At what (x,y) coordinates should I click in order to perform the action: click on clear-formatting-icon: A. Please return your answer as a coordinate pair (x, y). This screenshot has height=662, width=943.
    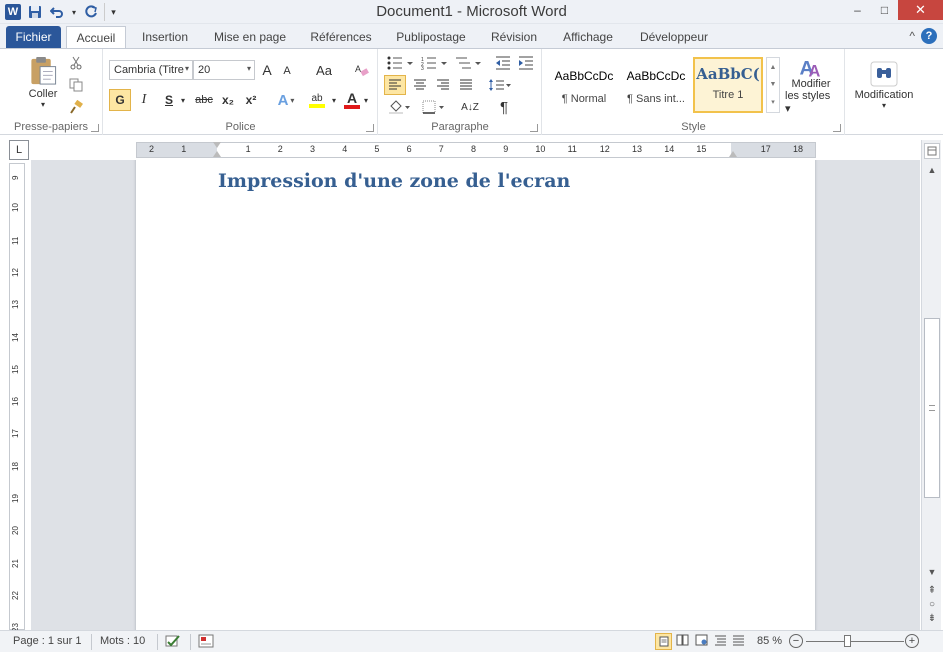
    Looking at the image, I should click on (362, 70).